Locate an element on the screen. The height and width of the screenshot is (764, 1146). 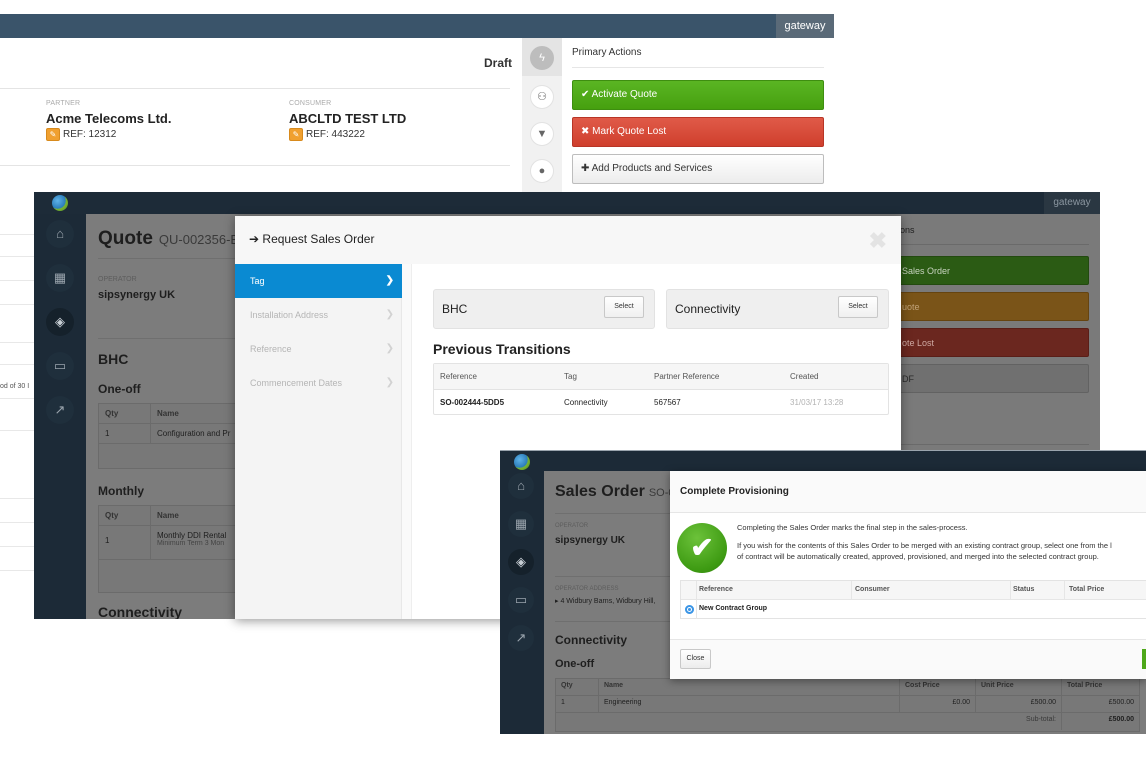
back-screen-strip: od of 30 I is located at coordinates (17, 406).